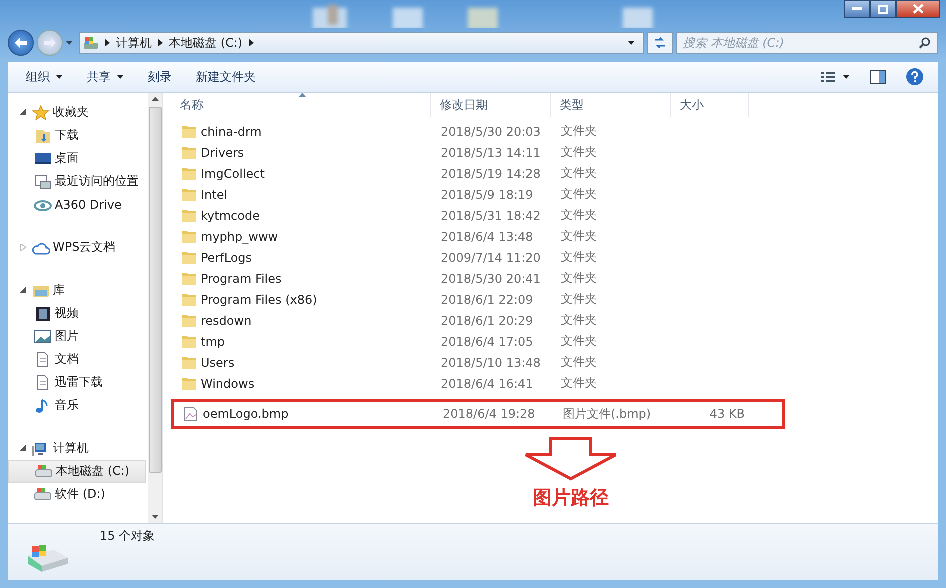 The width and height of the screenshot is (946, 588). Describe the element at coordinates (807, 43) in the screenshot. I see `search-field: 搜索 本地磁盘 (C:)` at that location.